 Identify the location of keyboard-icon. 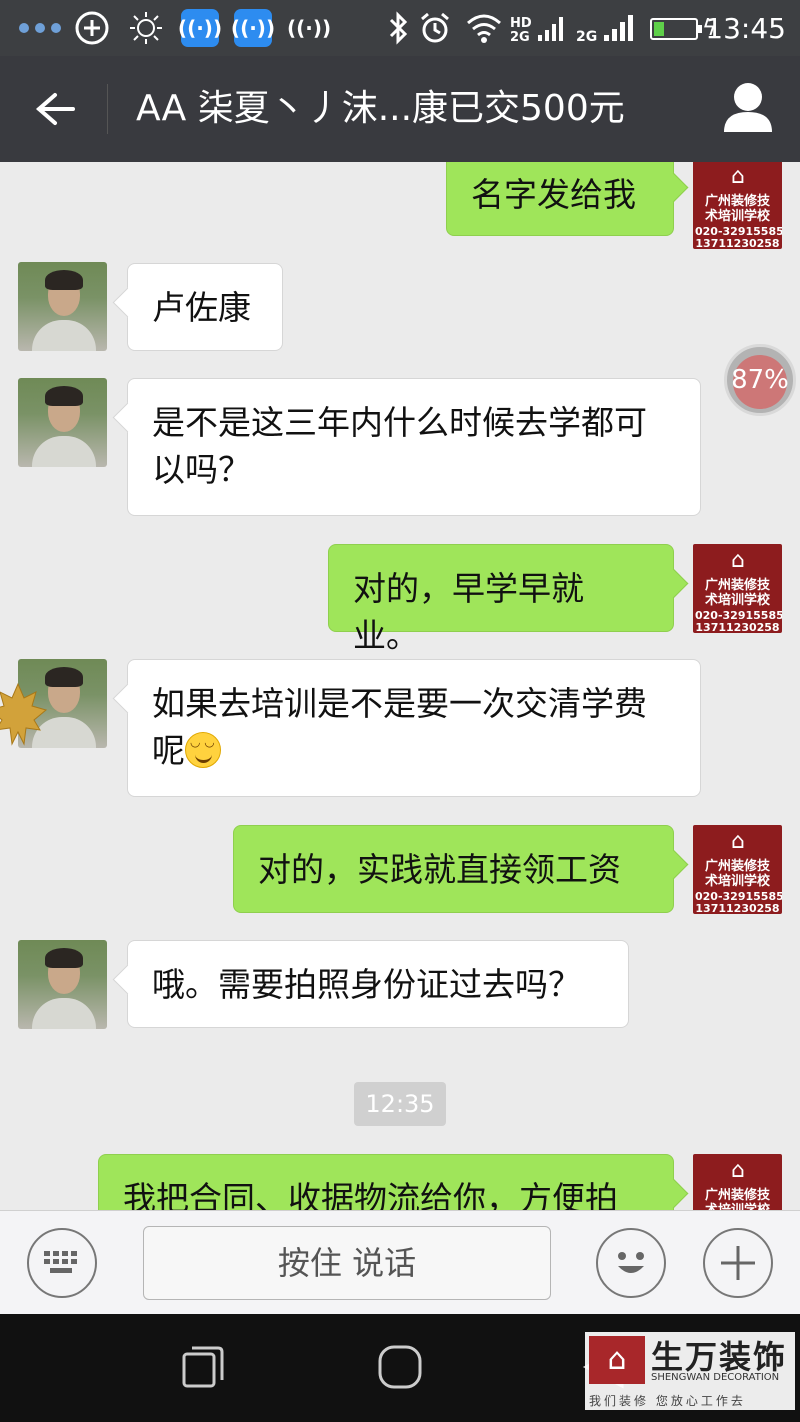
(60, 1262).